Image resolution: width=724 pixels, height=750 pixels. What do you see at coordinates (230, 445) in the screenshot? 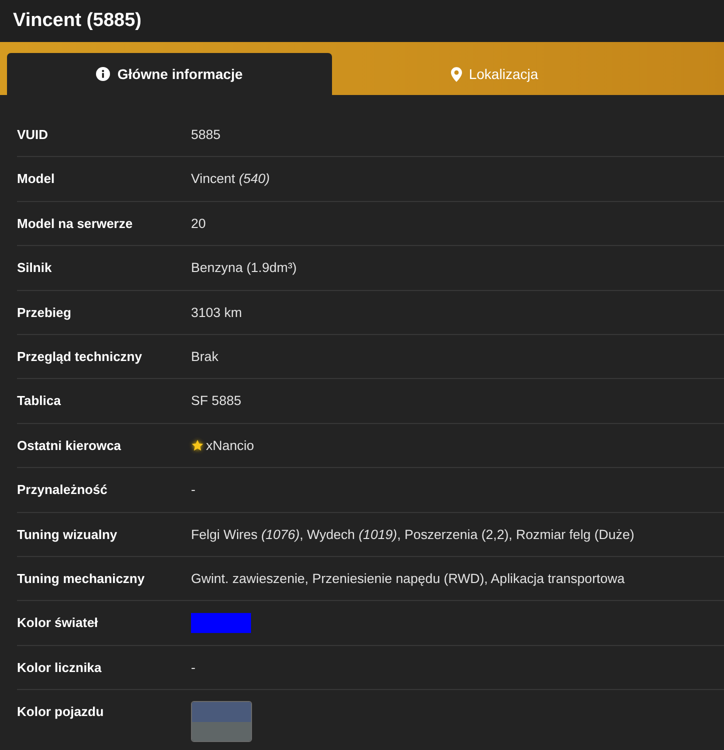
I see `player-name: xNancio` at bounding box center [230, 445].